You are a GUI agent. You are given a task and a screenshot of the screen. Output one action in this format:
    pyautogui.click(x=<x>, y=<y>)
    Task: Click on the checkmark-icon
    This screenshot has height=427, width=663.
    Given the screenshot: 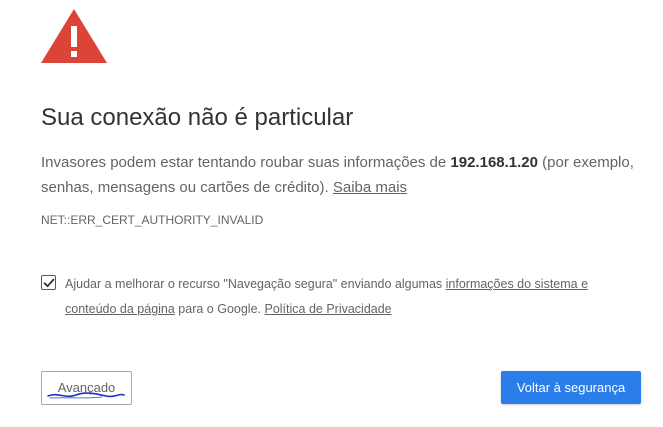 What is the action you would take?
    pyautogui.click(x=49, y=283)
    